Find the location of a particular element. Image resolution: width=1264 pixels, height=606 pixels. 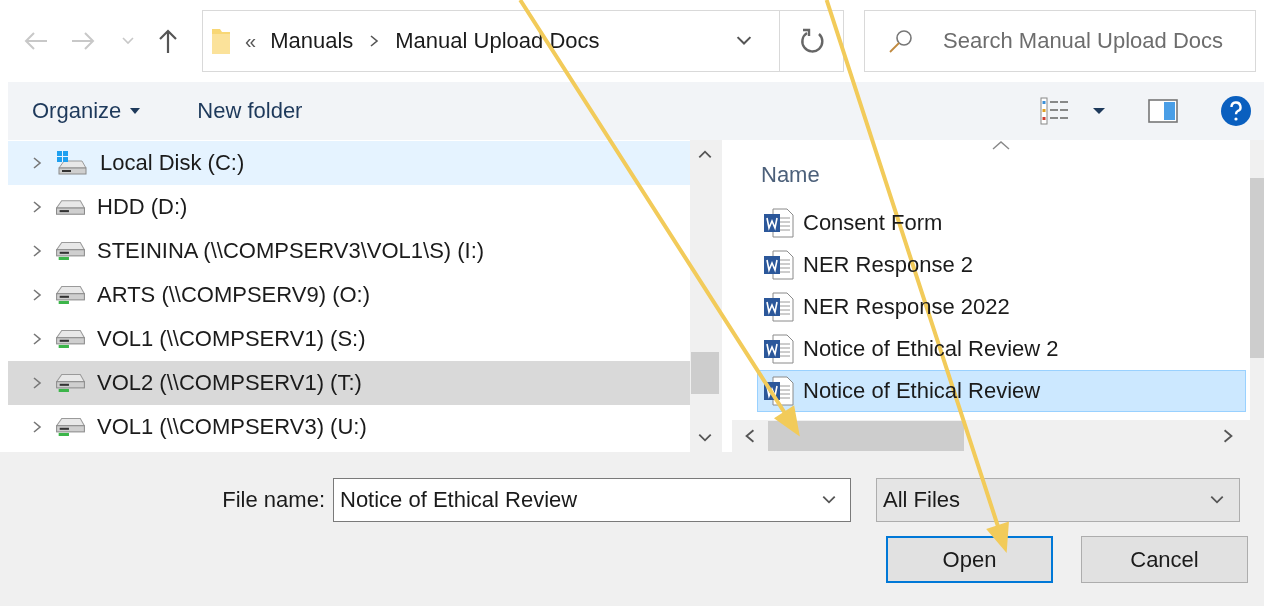

sort-ascending-icon is located at coordinates (1001, 145).